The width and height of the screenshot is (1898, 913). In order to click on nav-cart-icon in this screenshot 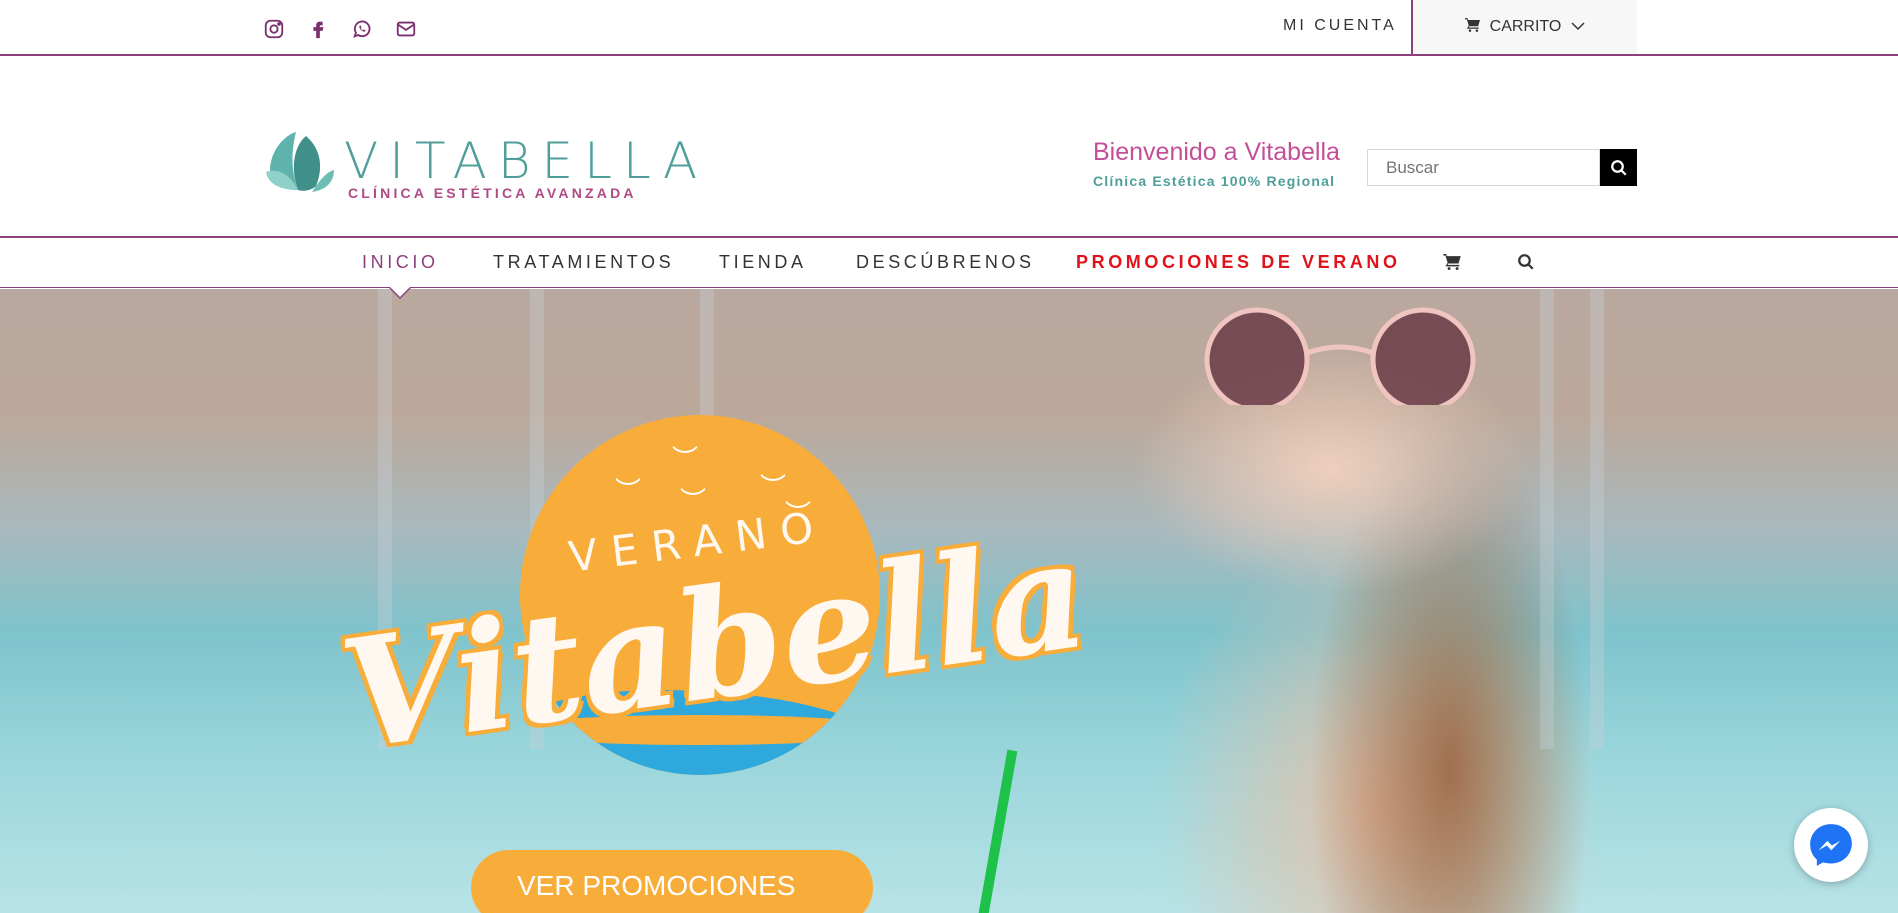, I will do `click(1452, 264)`.